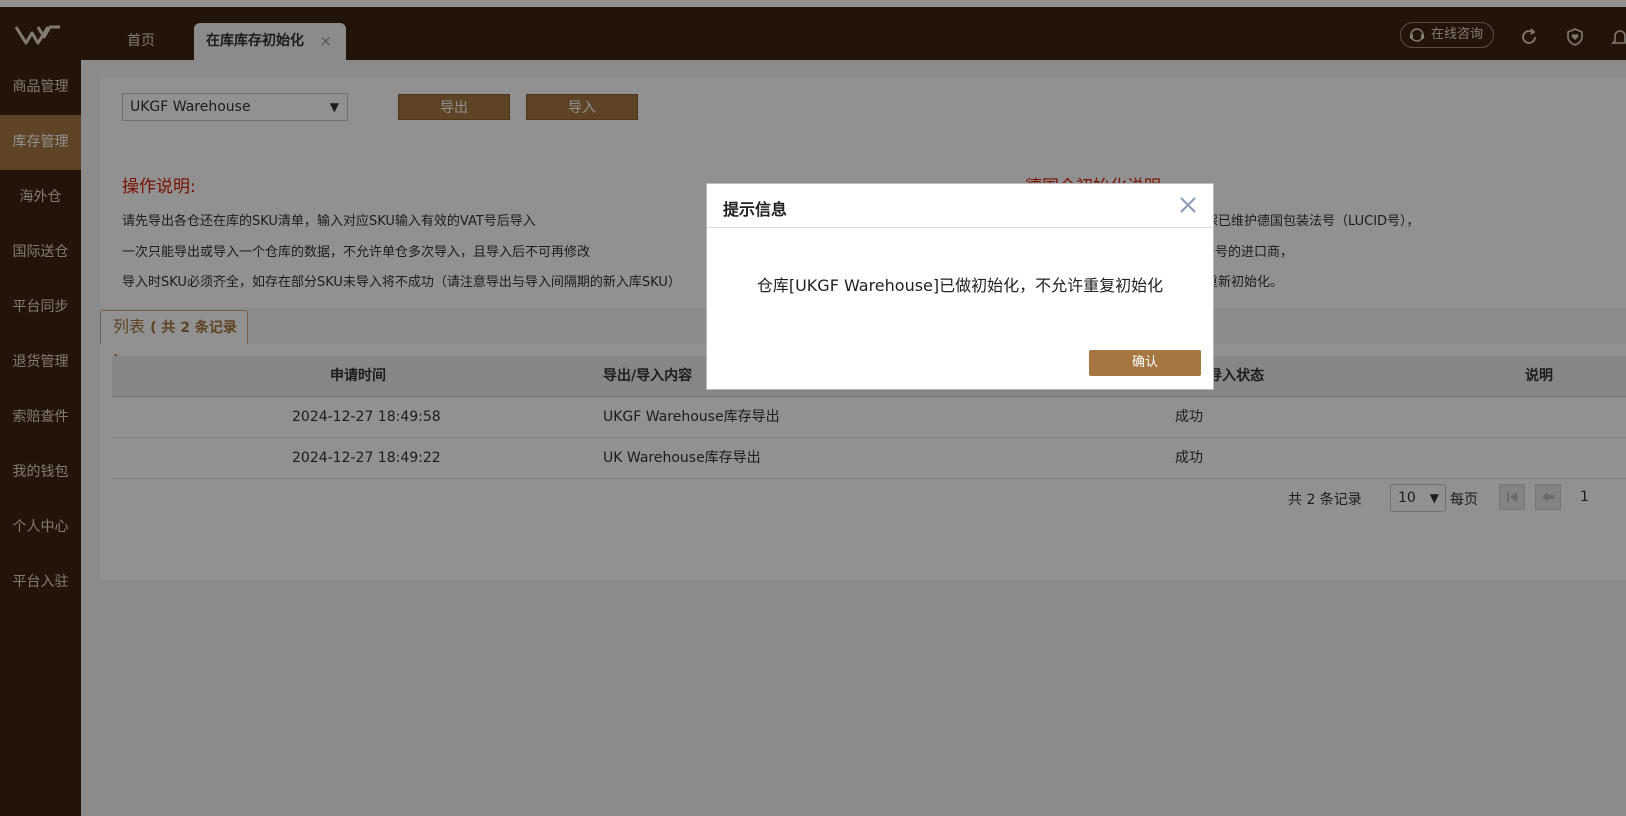  I want to click on info-dialog: 提示信息 仓库[UKGF Warehouse]已做初始化，不允许重复初始化 确认, so click(960, 286).